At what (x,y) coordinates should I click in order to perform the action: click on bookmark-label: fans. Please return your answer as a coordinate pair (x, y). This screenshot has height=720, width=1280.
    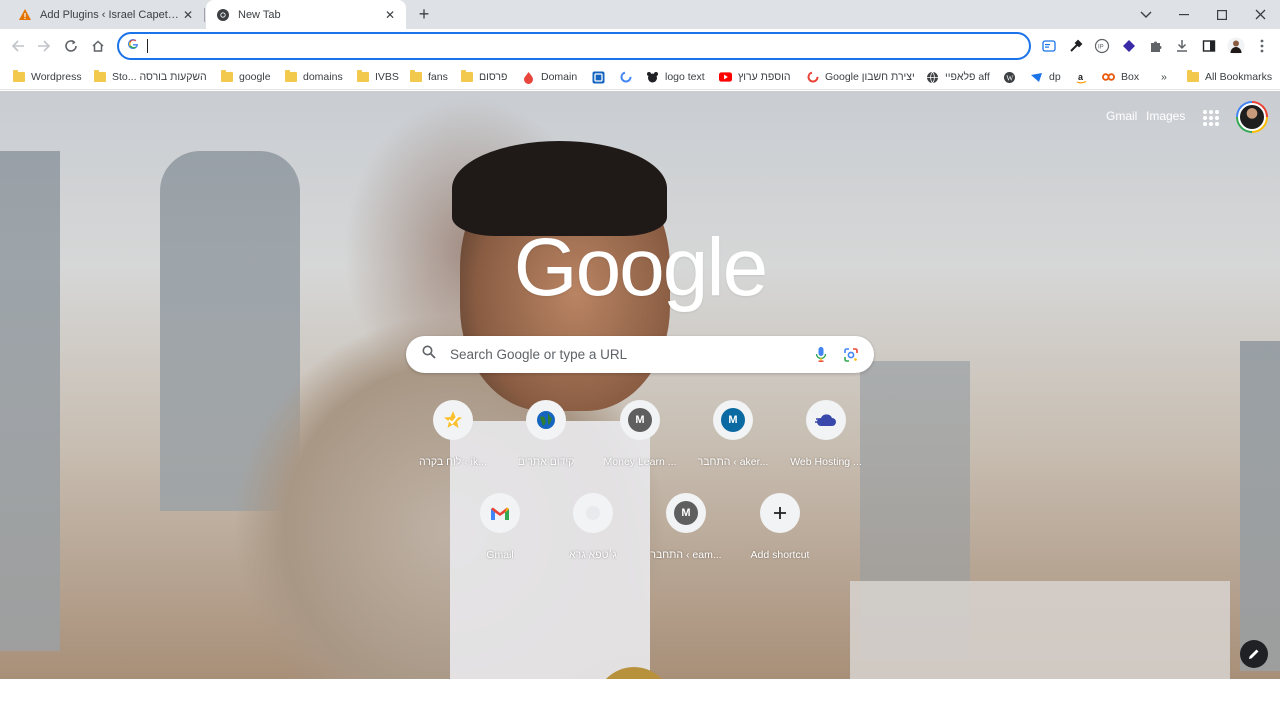
    Looking at the image, I should click on (438, 77).